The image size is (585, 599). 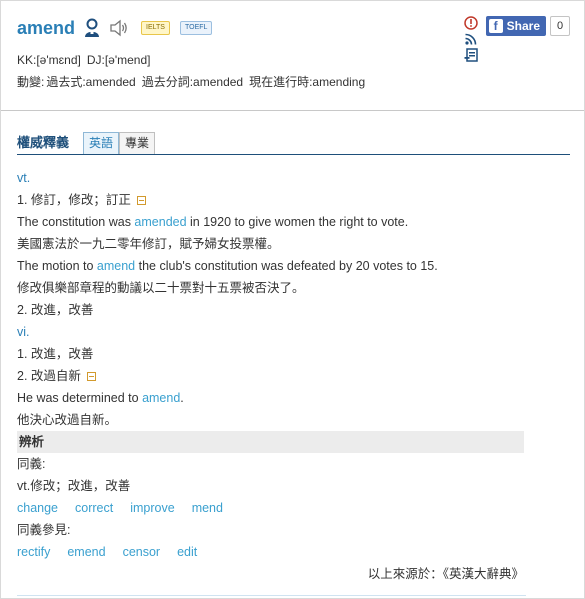 What do you see at coordinates (31, 464) in the screenshot?
I see `synonyms-label: 同義:` at bounding box center [31, 464].